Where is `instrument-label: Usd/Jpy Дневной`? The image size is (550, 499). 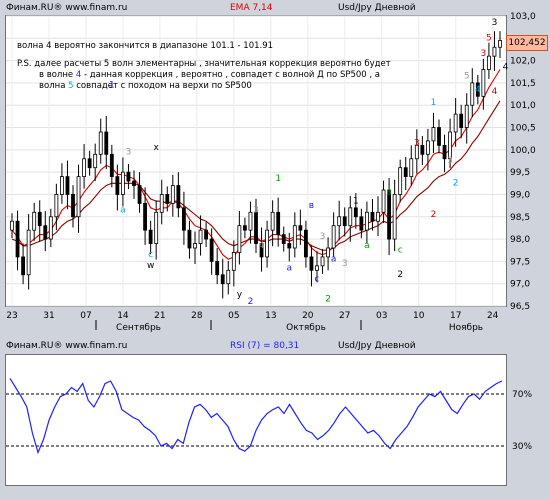 instrument-label: Usd/Jpy Дневной is located at coordinates (377, 8).